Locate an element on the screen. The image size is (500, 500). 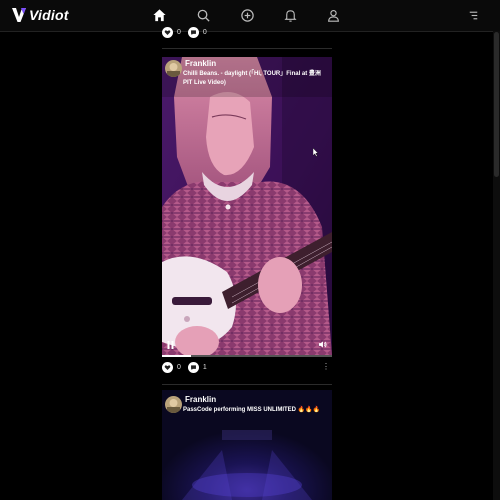
app-name: Vidiot is located at coordinates (49, 15).